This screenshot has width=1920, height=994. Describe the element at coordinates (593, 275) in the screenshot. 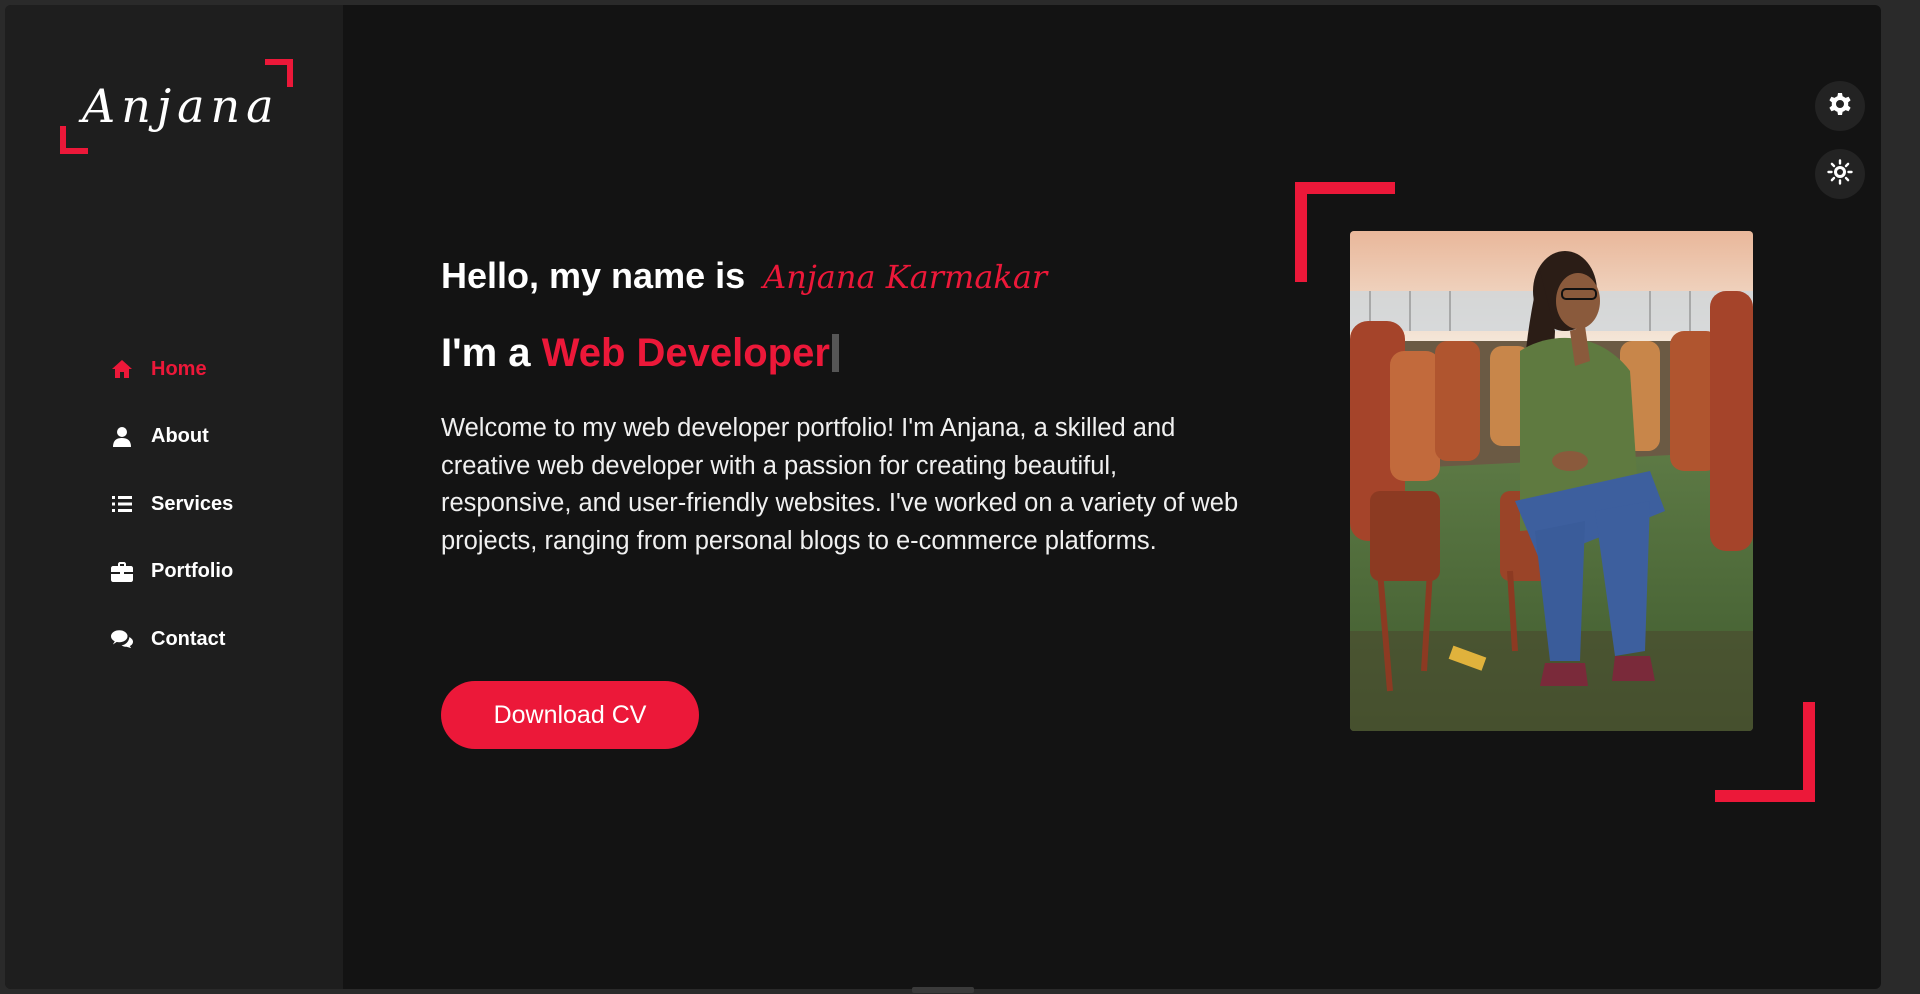

I see `greeting-text: Hello, my name is` at that location.